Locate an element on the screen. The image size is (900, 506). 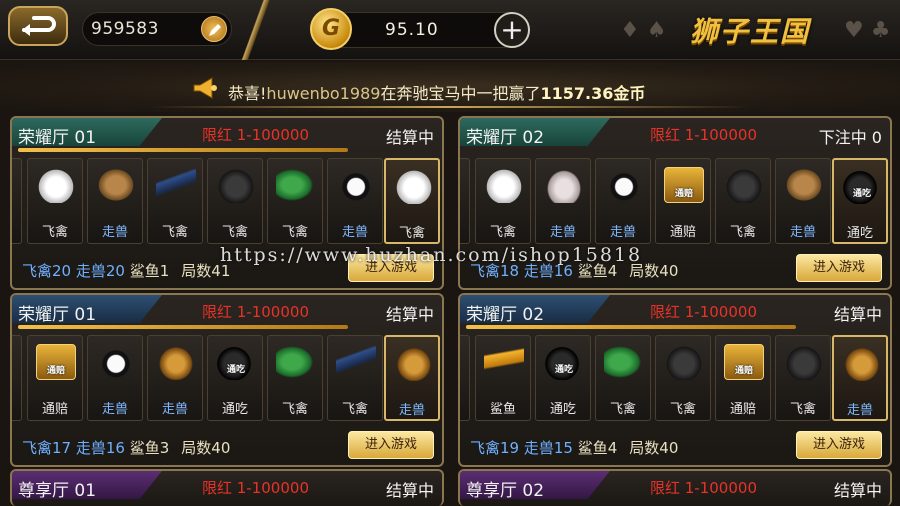
back-button is located at coordinates (38, 26).